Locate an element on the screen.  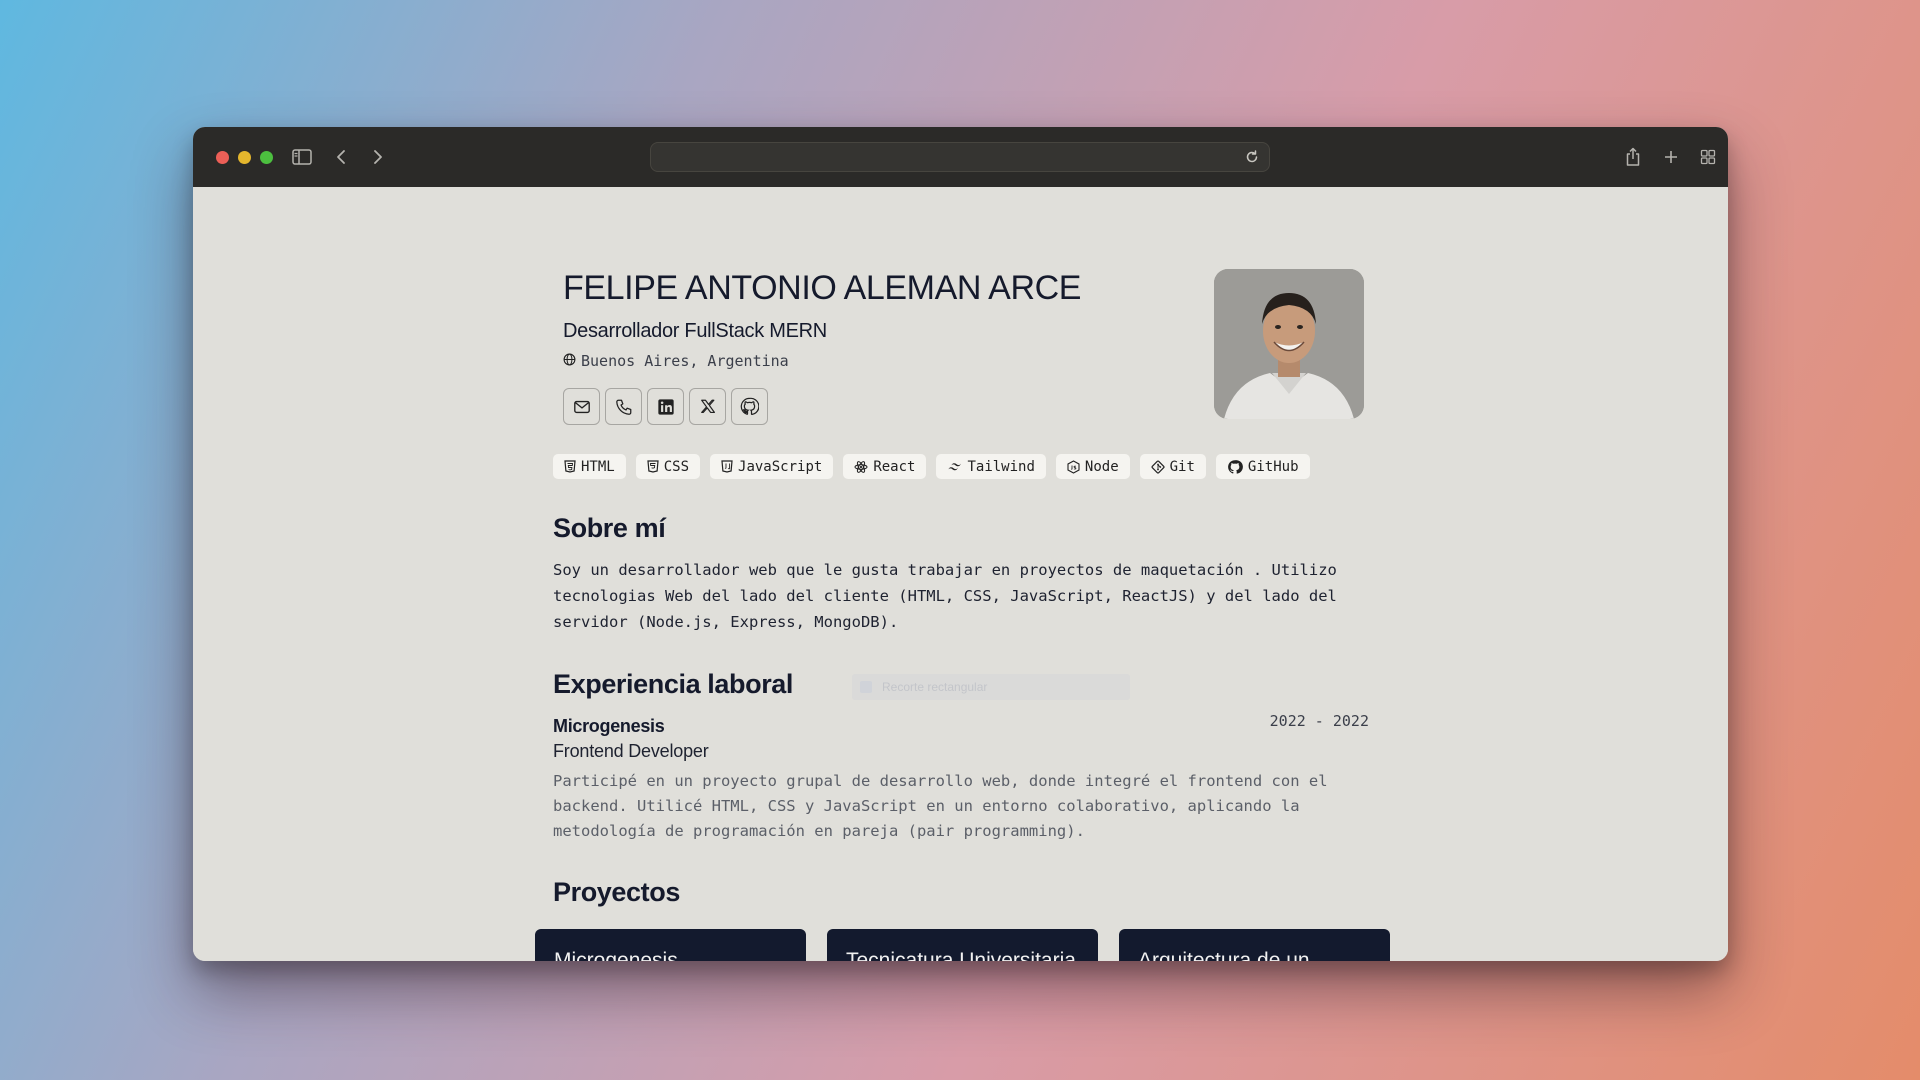
react-icon is located at coordinates (861, 466).